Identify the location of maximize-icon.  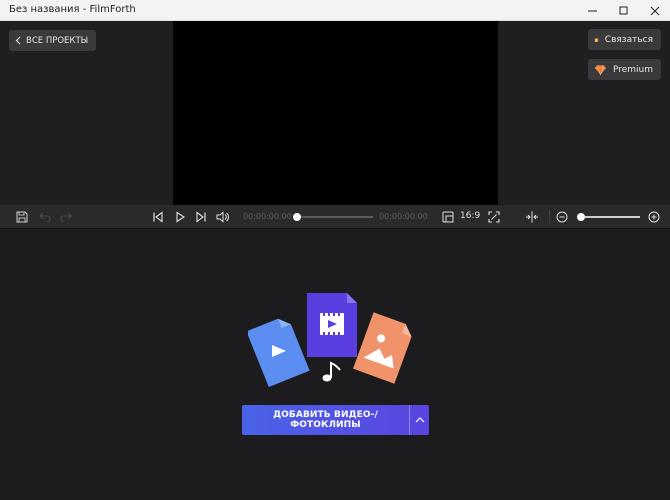
(623, 10).